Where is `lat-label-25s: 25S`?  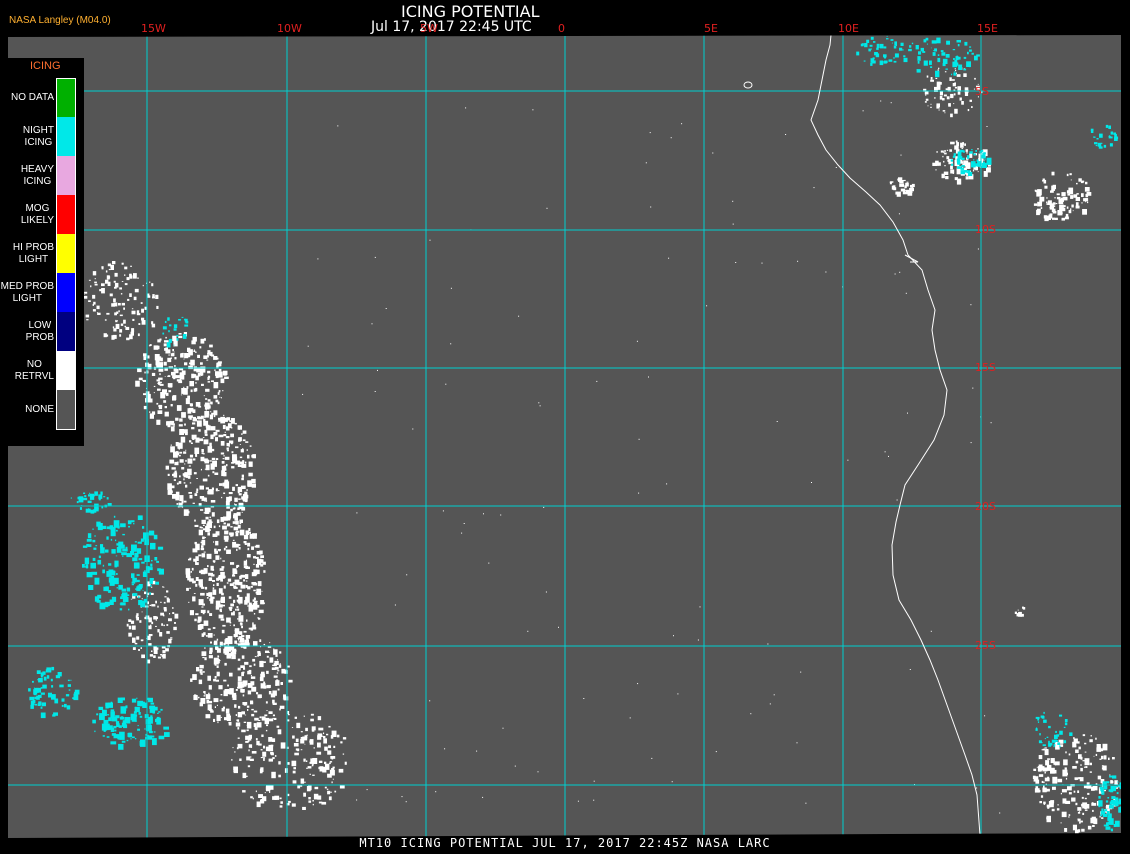 lat-label-25s: 25S is located at coordinates (985, 645).